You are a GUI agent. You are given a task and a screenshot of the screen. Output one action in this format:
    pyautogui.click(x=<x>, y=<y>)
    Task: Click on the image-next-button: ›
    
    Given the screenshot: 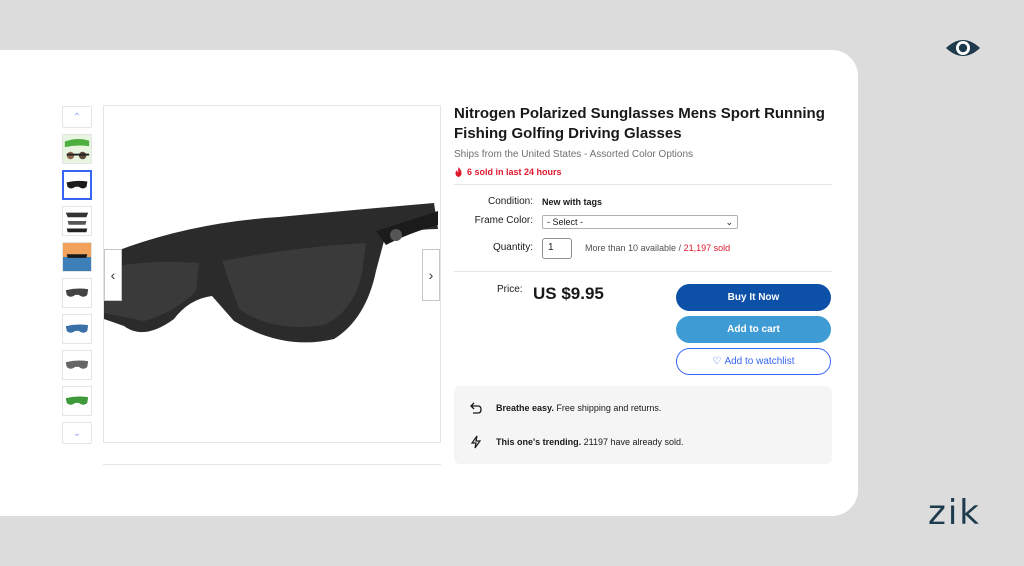 What is the action you would take?
    pyautogui.click(x=431, y=275)
    